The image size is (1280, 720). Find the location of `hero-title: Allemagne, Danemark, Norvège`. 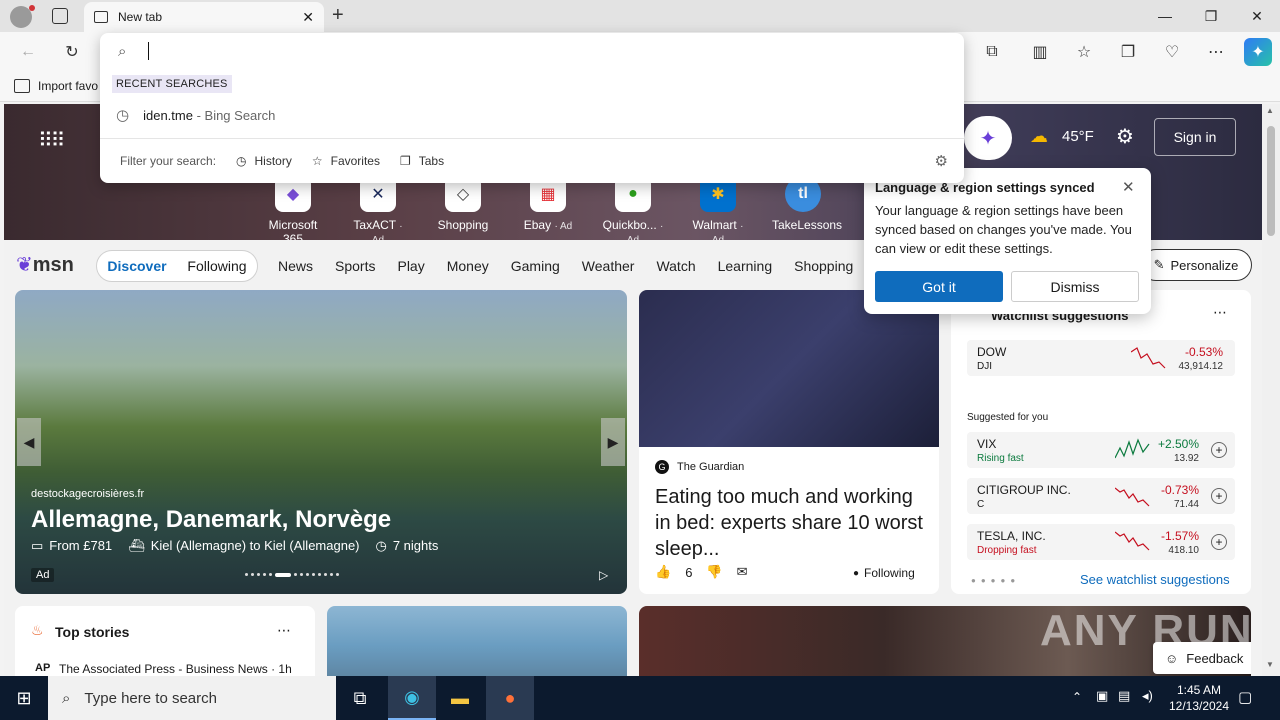

hero-title: Allemagne, Danemark, Norvège is located at coordinates (211, 520).